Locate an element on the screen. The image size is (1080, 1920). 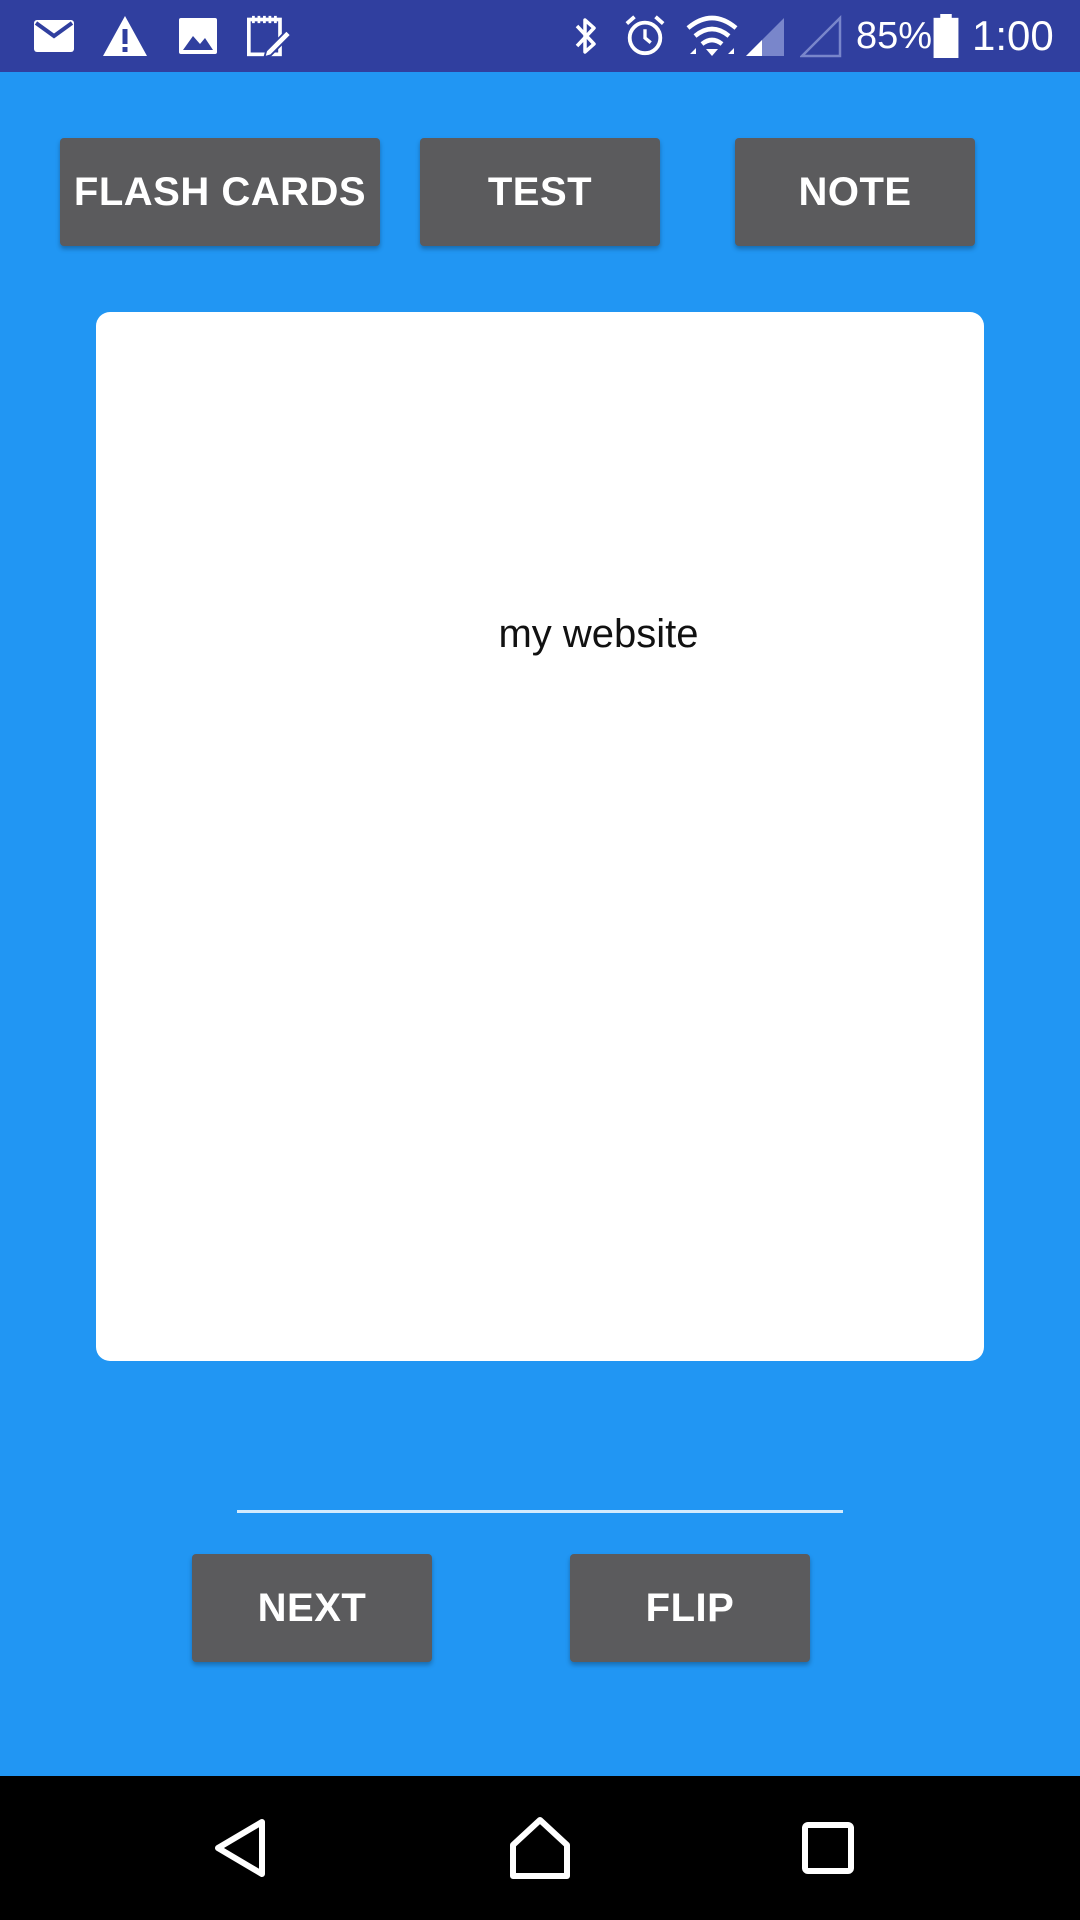
alarm-icon is located at coordinates (645, 35).